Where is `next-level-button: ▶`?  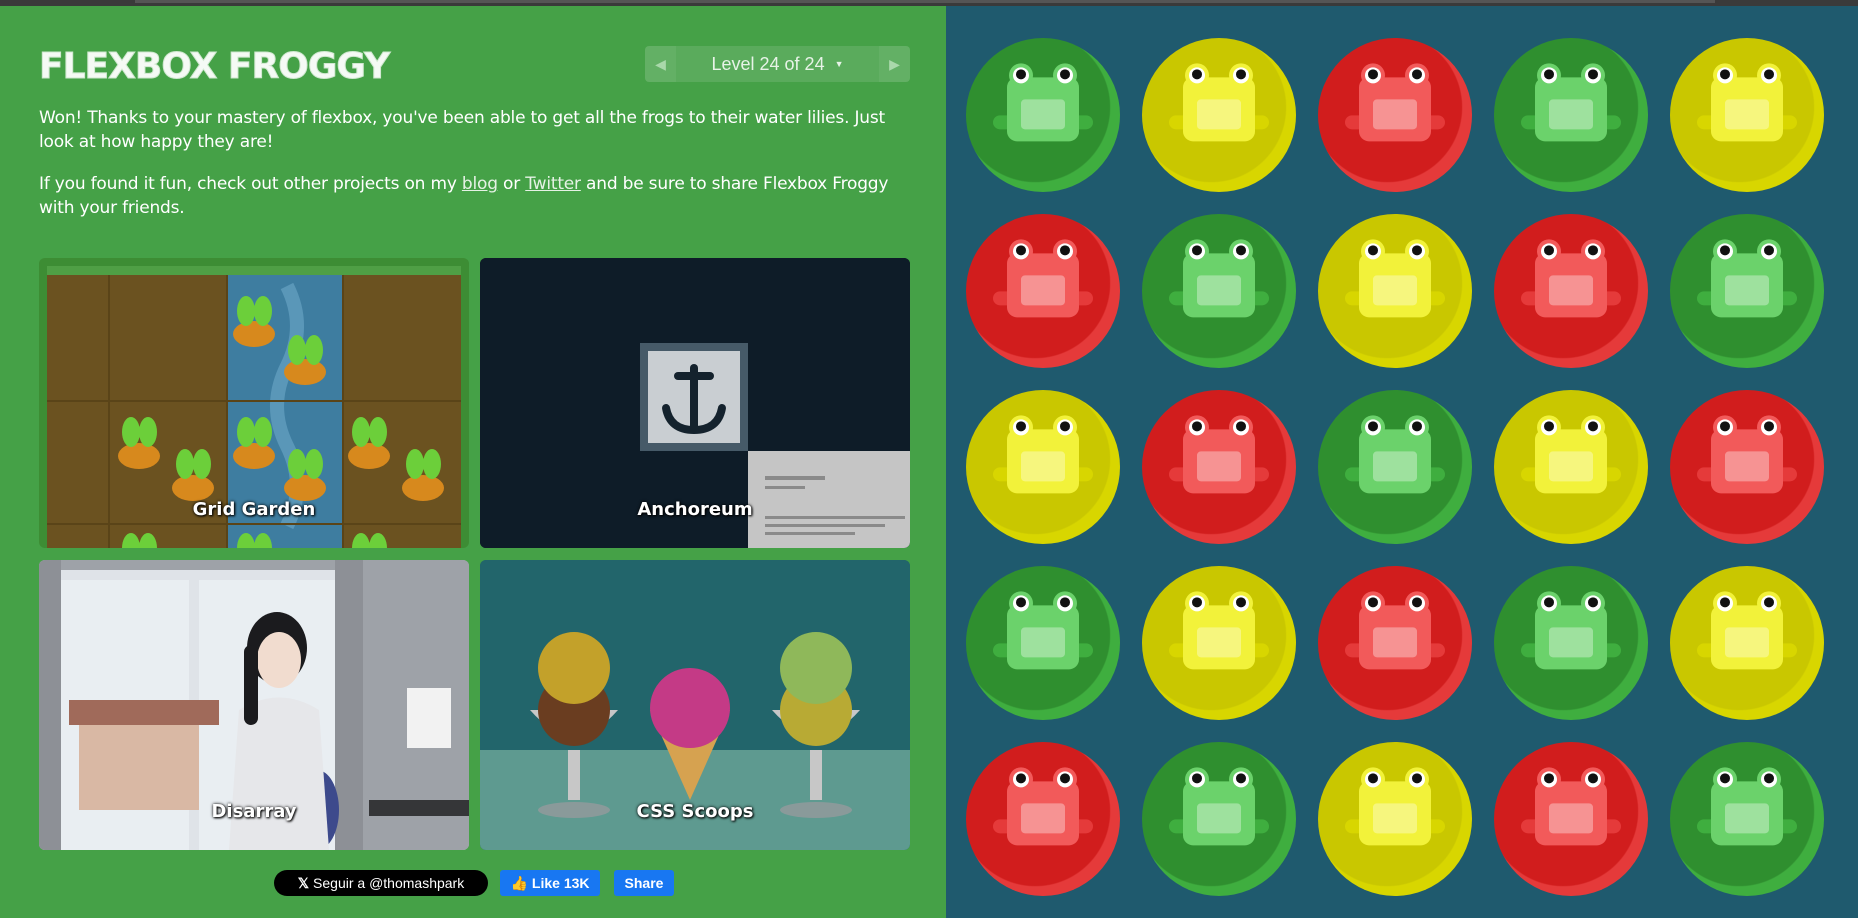 next-level-button: ▶ is located at coordinates (894, 64).